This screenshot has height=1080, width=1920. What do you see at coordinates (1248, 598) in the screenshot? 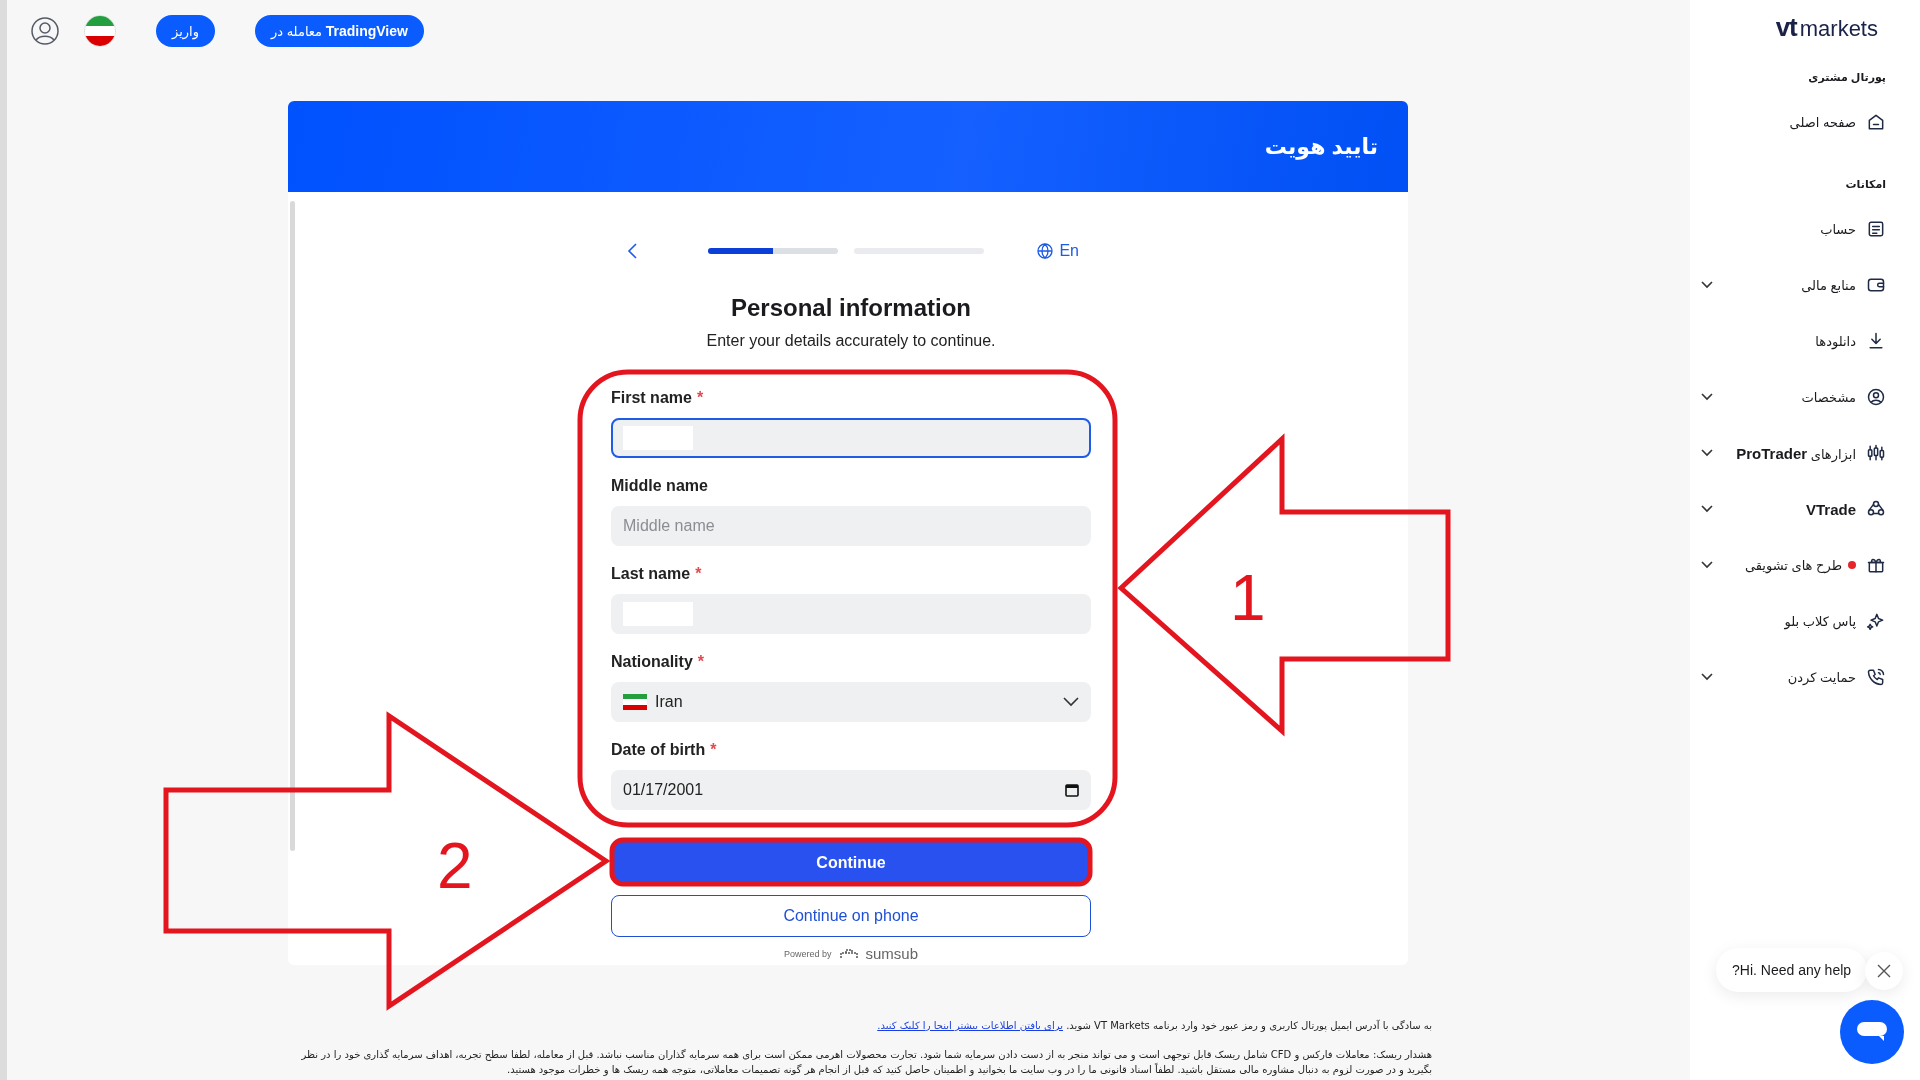
I see `annotation-number: 1` at bounding box center [1248, 598].